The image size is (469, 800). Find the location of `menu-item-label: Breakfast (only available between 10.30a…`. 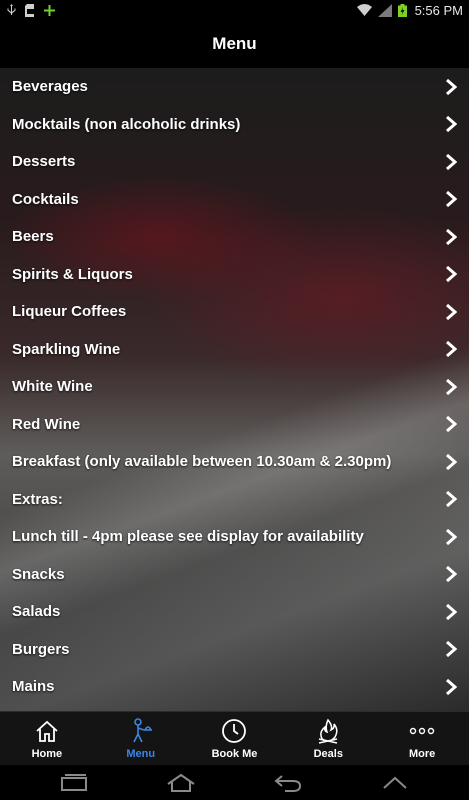

menu-item-label: Breakfast (only available between 10.30a… is located at coordinates (202, 462).